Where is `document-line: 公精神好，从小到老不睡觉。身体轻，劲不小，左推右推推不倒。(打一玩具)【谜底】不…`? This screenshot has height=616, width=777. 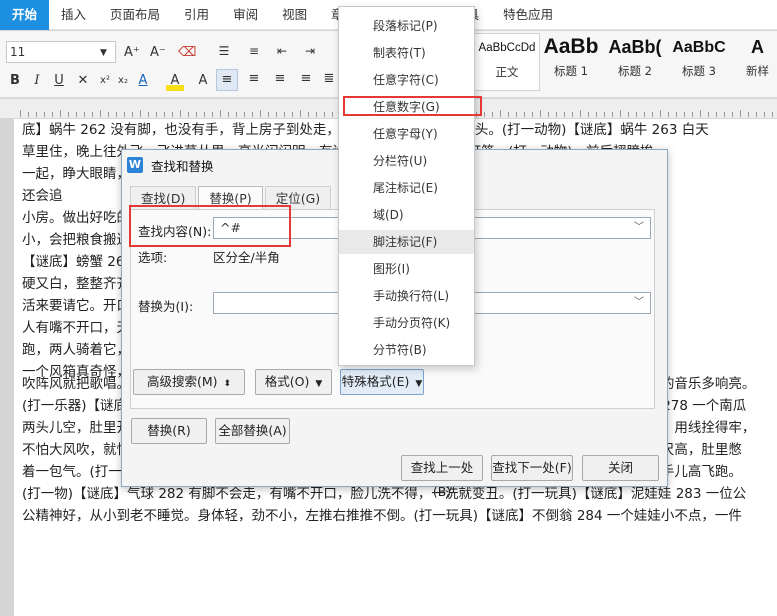 document-line: 公精神好，从小到老不睡觉。身体轻，劲不小，左推右推推不倒。(打一玩具)【谜底】不… is located at coordinates (382, 516).